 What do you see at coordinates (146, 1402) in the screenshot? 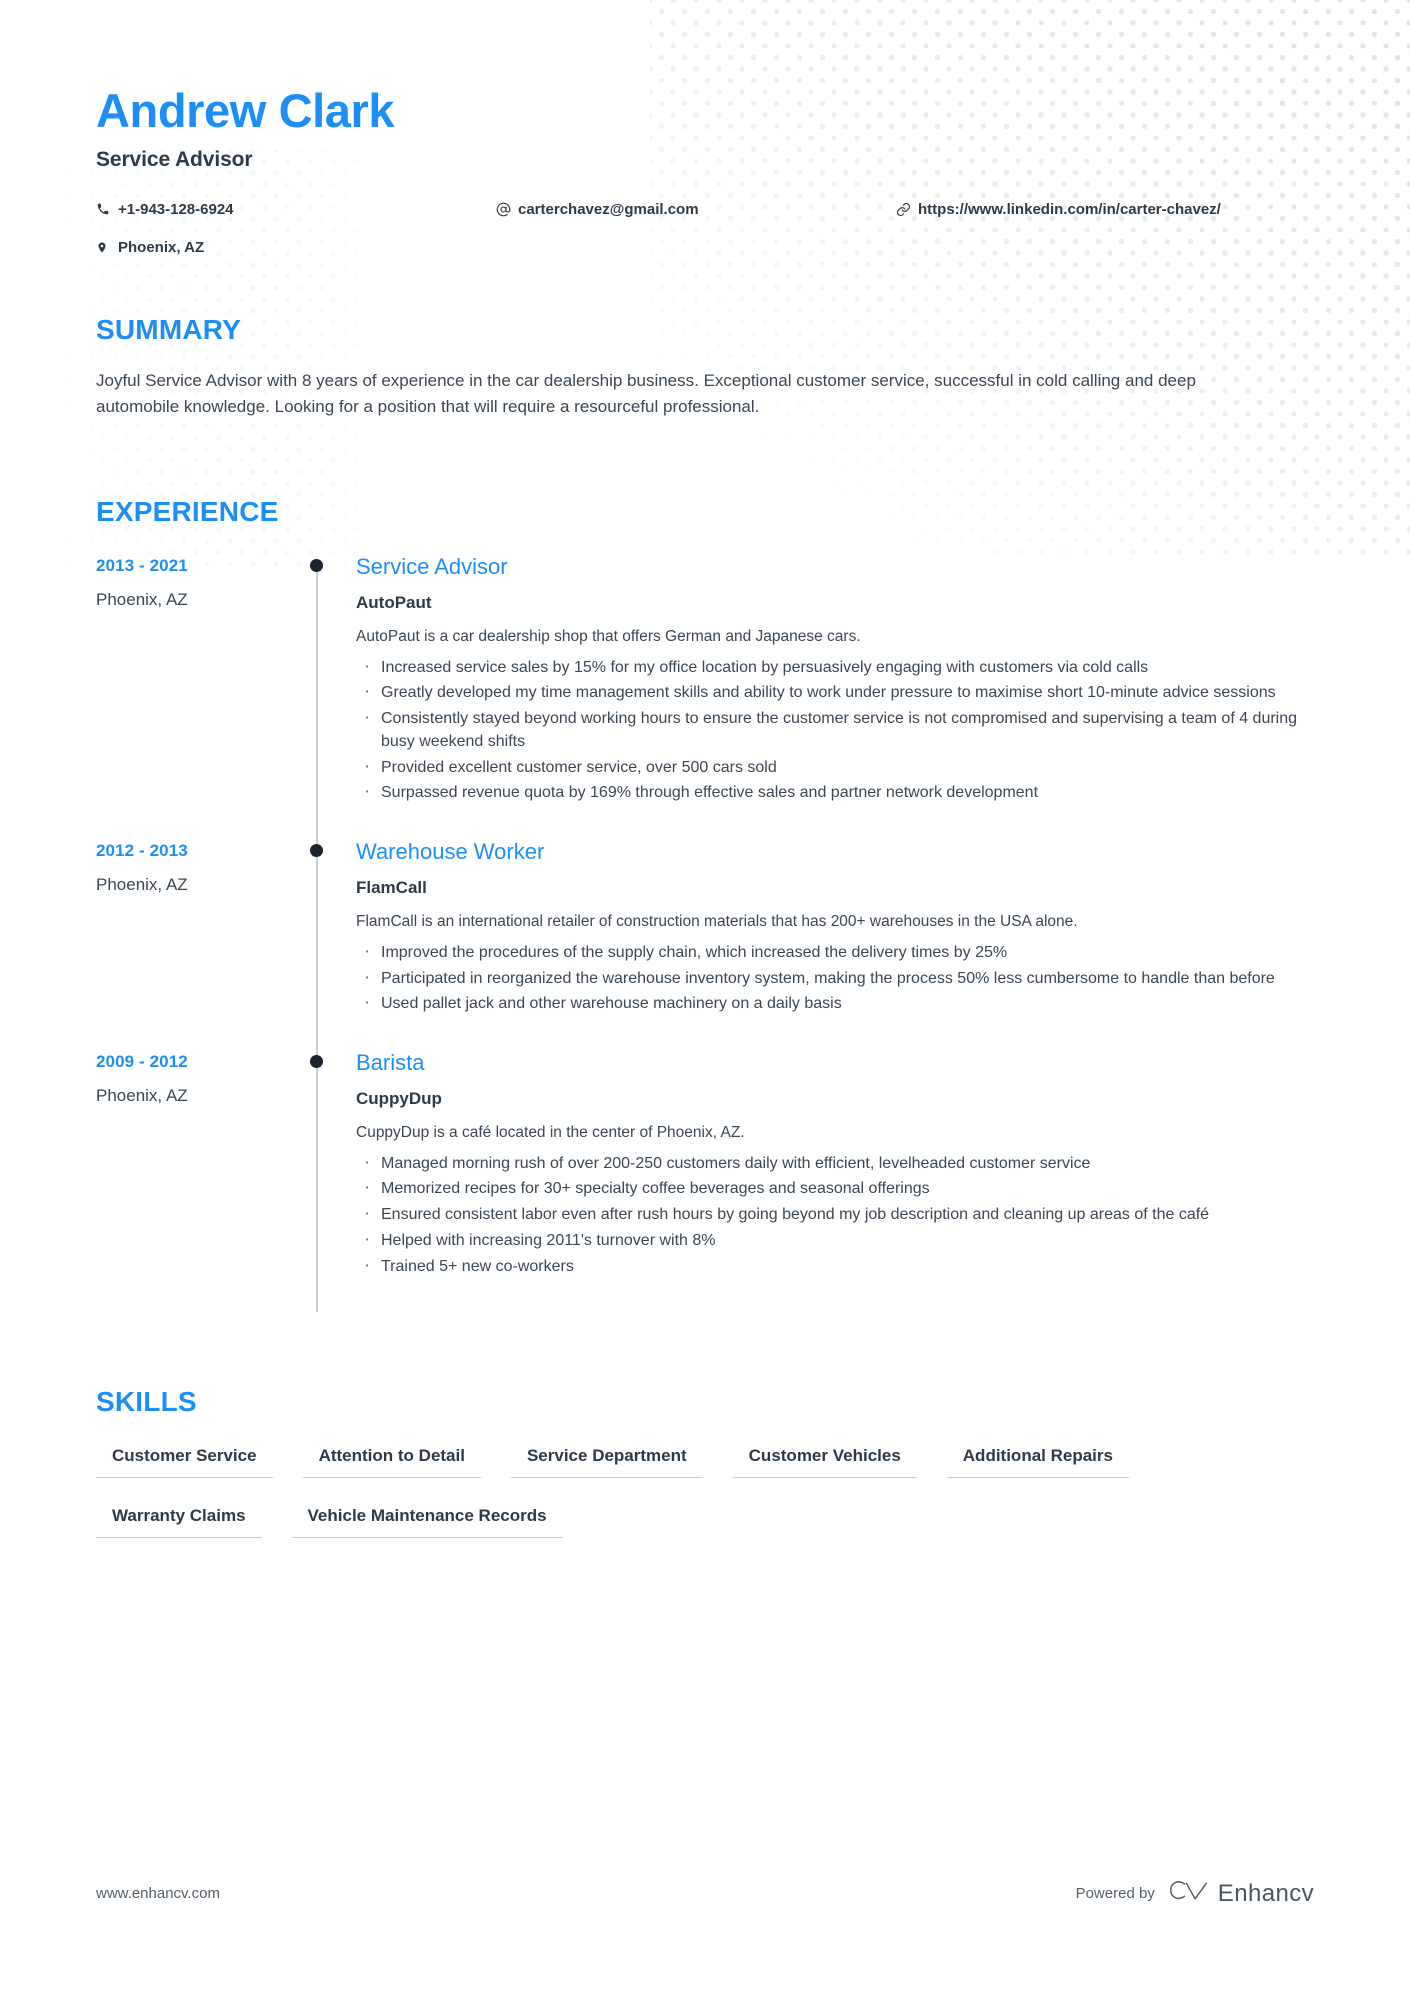
I see `skills-heading: SKILLS` at bounding box center [146, 1402].